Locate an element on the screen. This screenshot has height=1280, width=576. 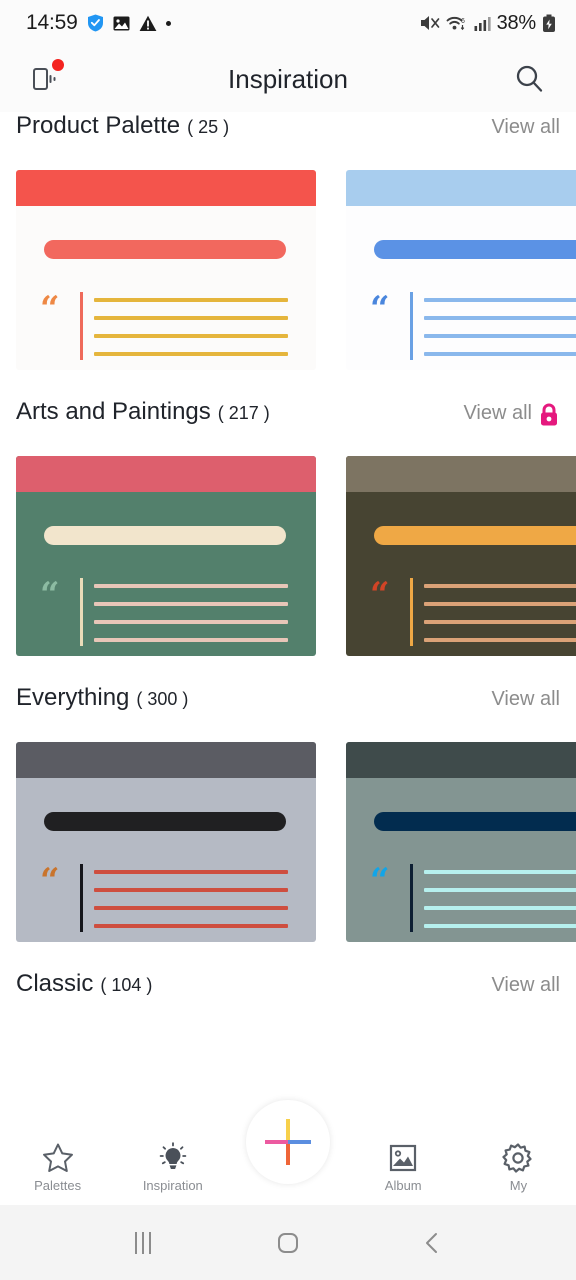
nav-label: My is located at coordinates (518, 1185).